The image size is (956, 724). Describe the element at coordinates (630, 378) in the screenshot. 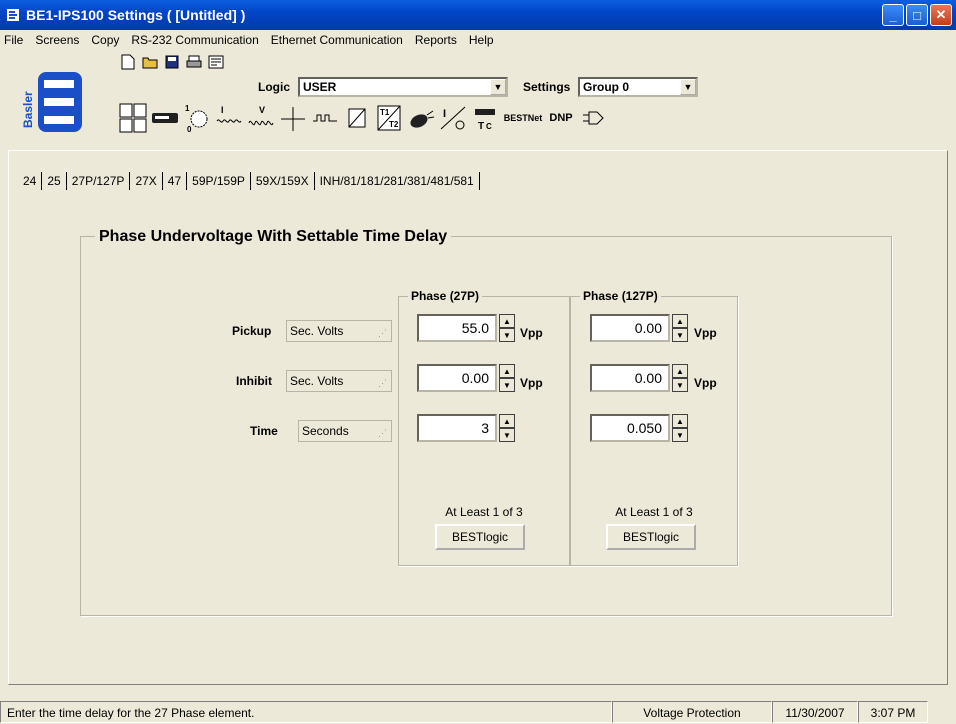

I see `phase127-inhibit-input: 0.00` at that location.